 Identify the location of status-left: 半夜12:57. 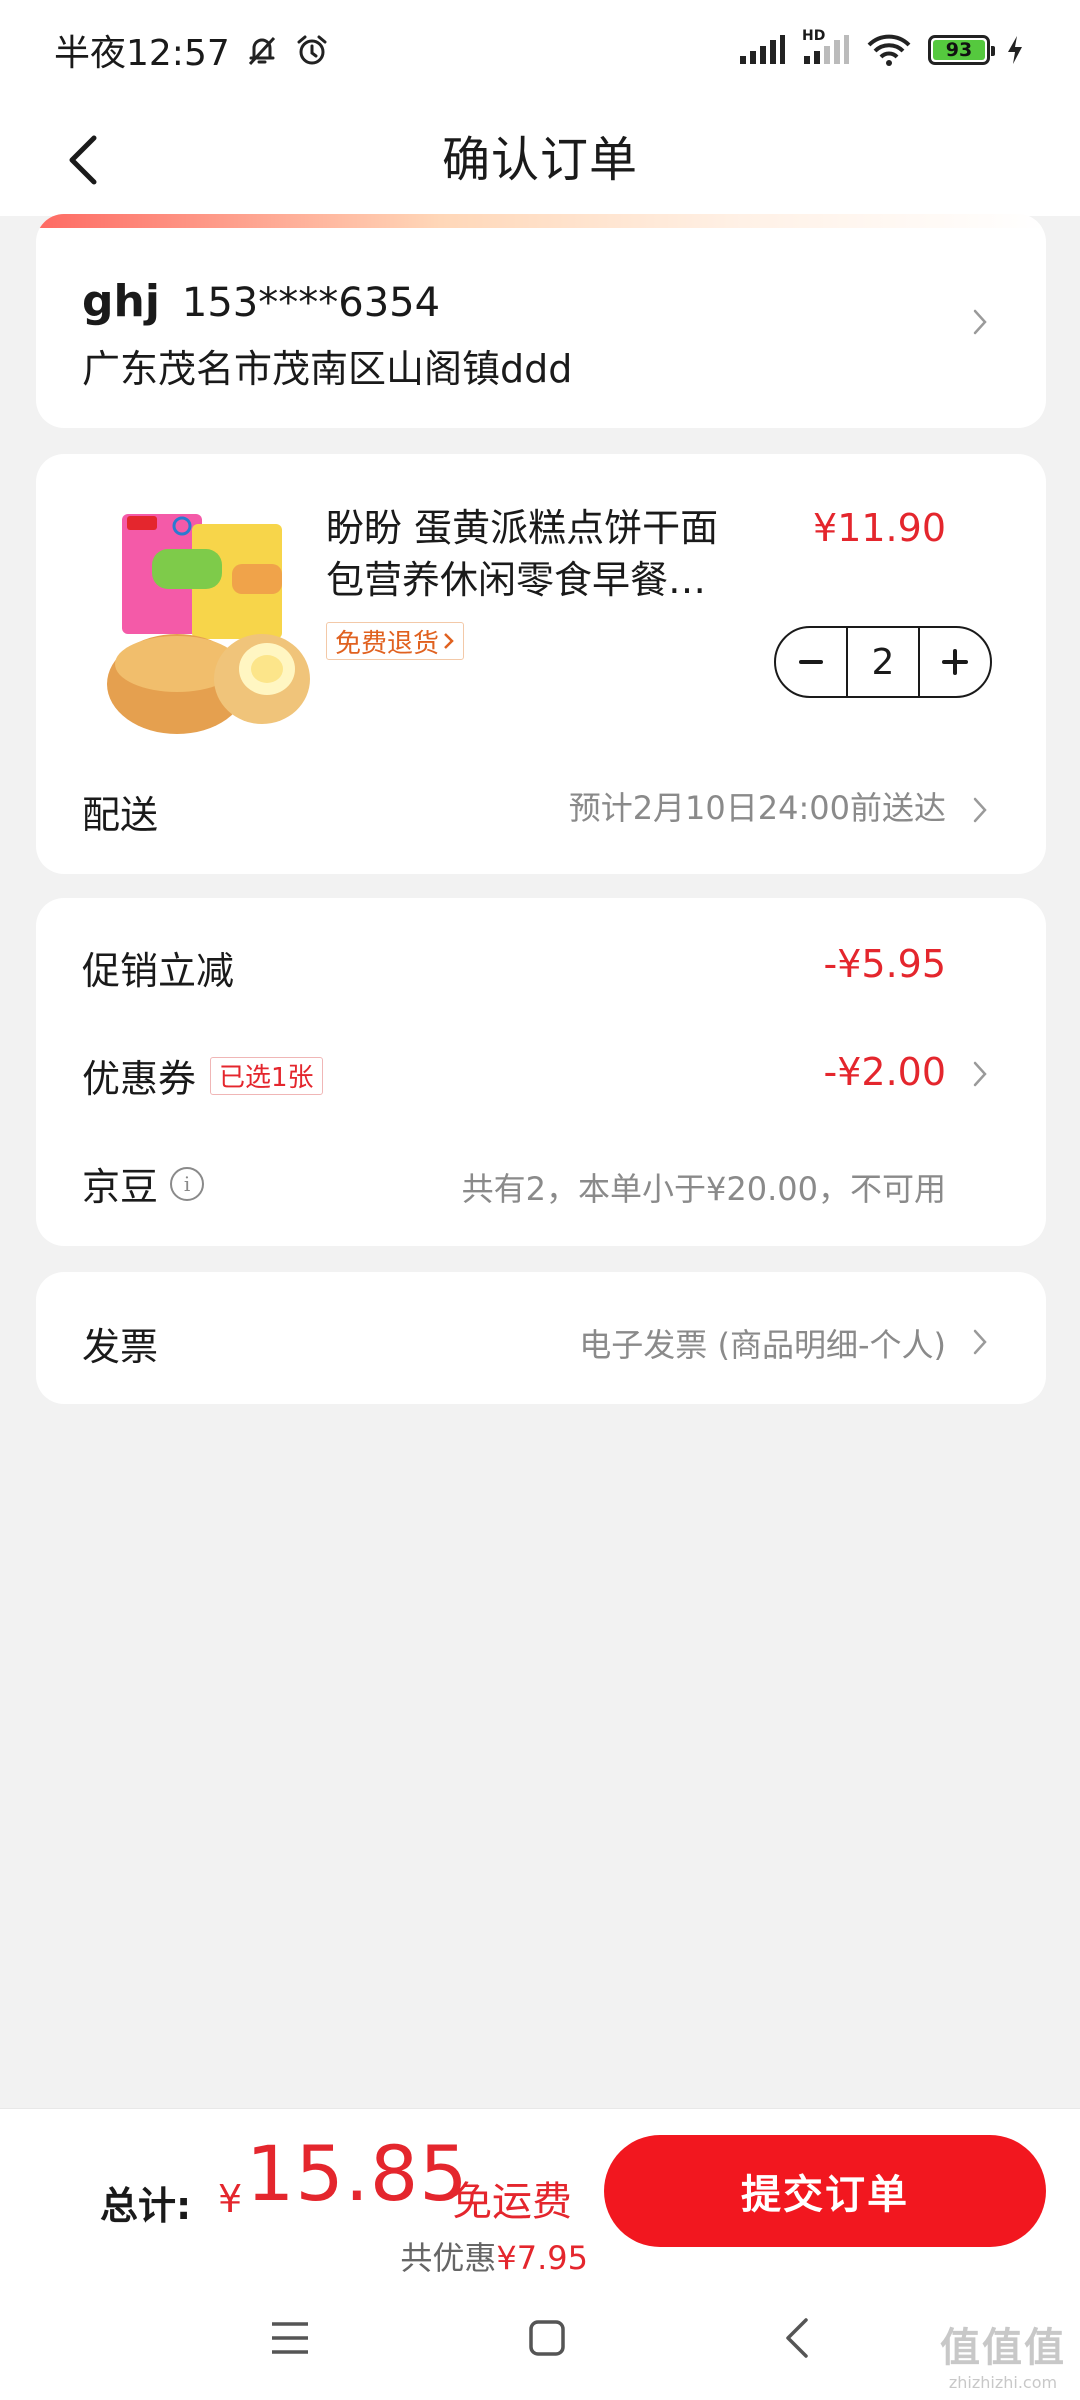
(192, 50).